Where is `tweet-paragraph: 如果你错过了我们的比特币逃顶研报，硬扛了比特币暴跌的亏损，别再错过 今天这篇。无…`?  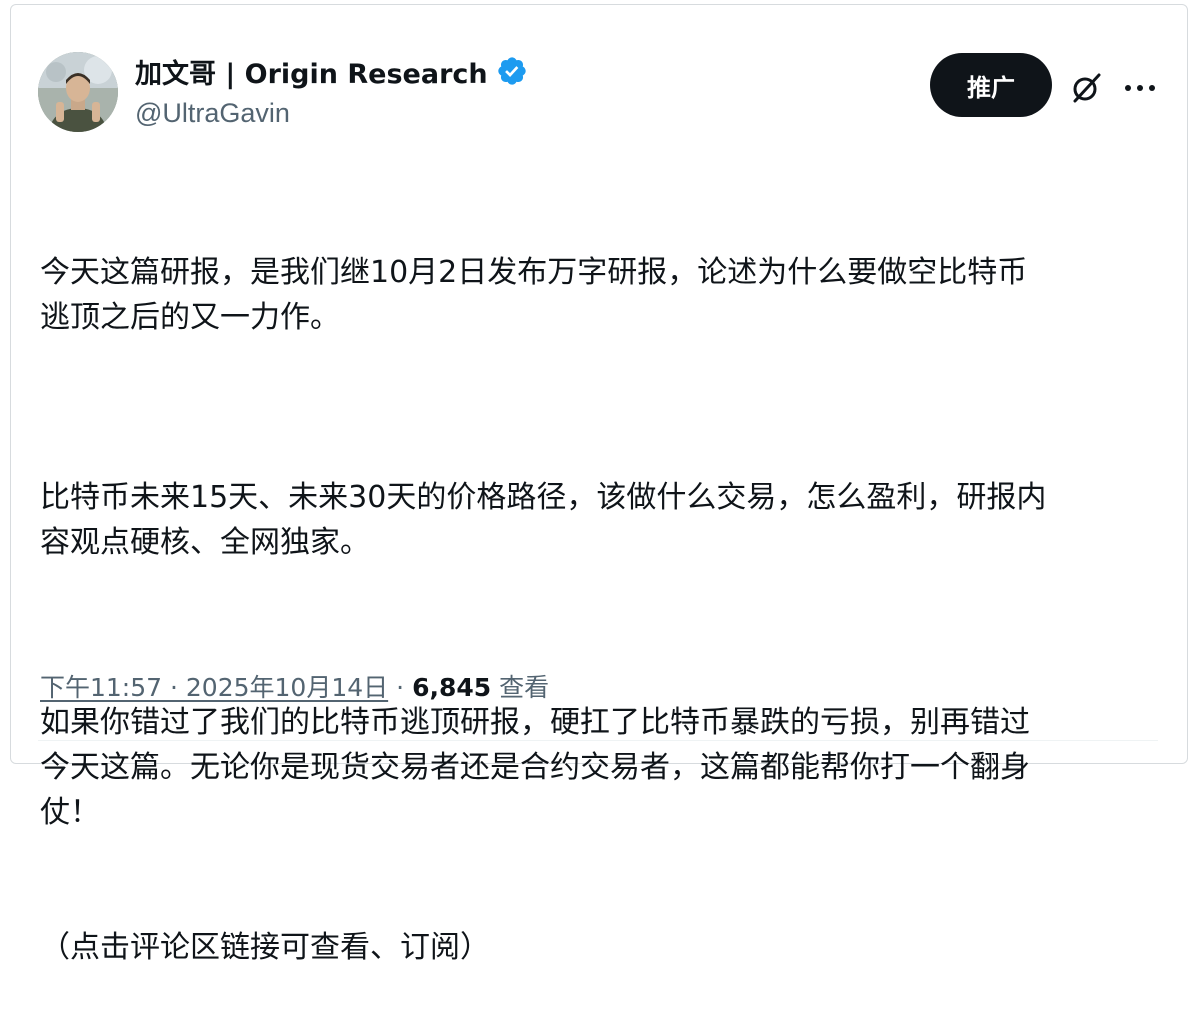
tweet-paragraph: 如果你错过了我们的比特币逃顶研报，硬扛了比特币暴跌的亏损，别再错过 今天这篇。无… is located at coordinates (535, 767).